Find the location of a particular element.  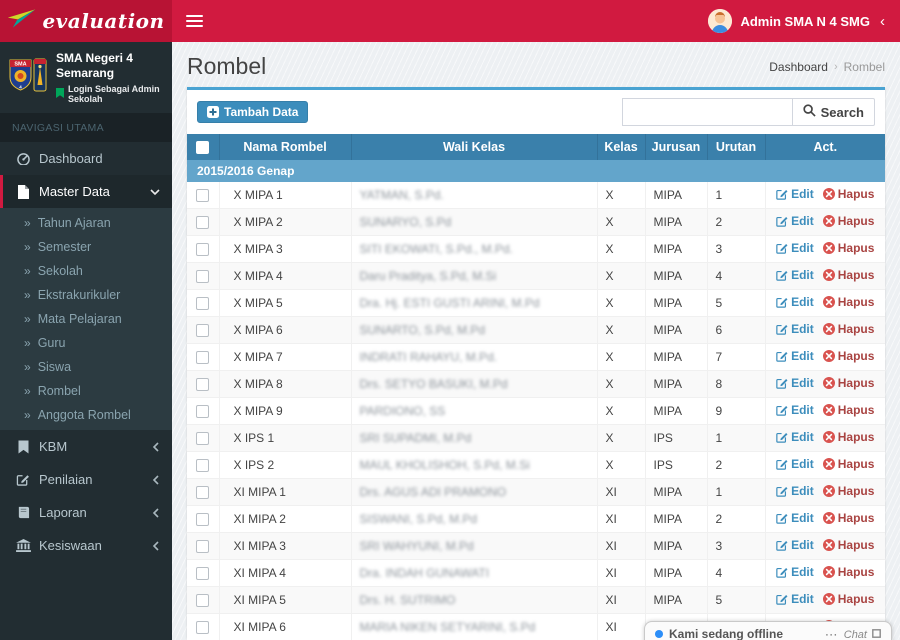

sidebar-subitem-ekstrakurikuler: » Ekstrakurikuler is located at coordinates (86, 295).